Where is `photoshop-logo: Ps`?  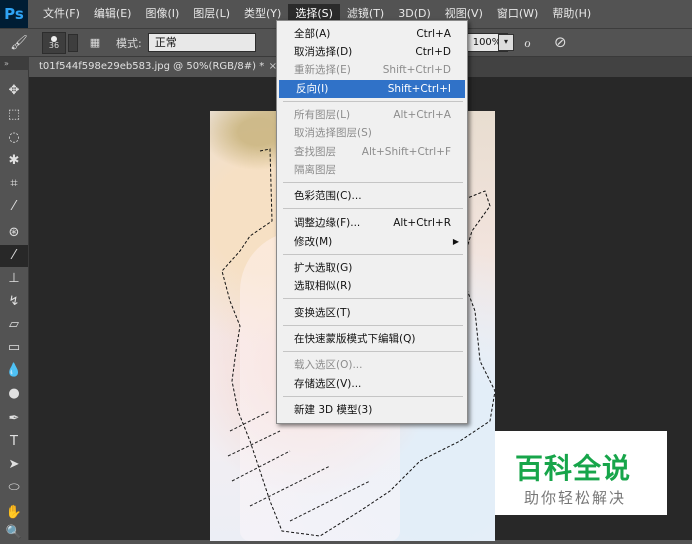
photoshop-logo: Ps is located at coordinates (14, 14).